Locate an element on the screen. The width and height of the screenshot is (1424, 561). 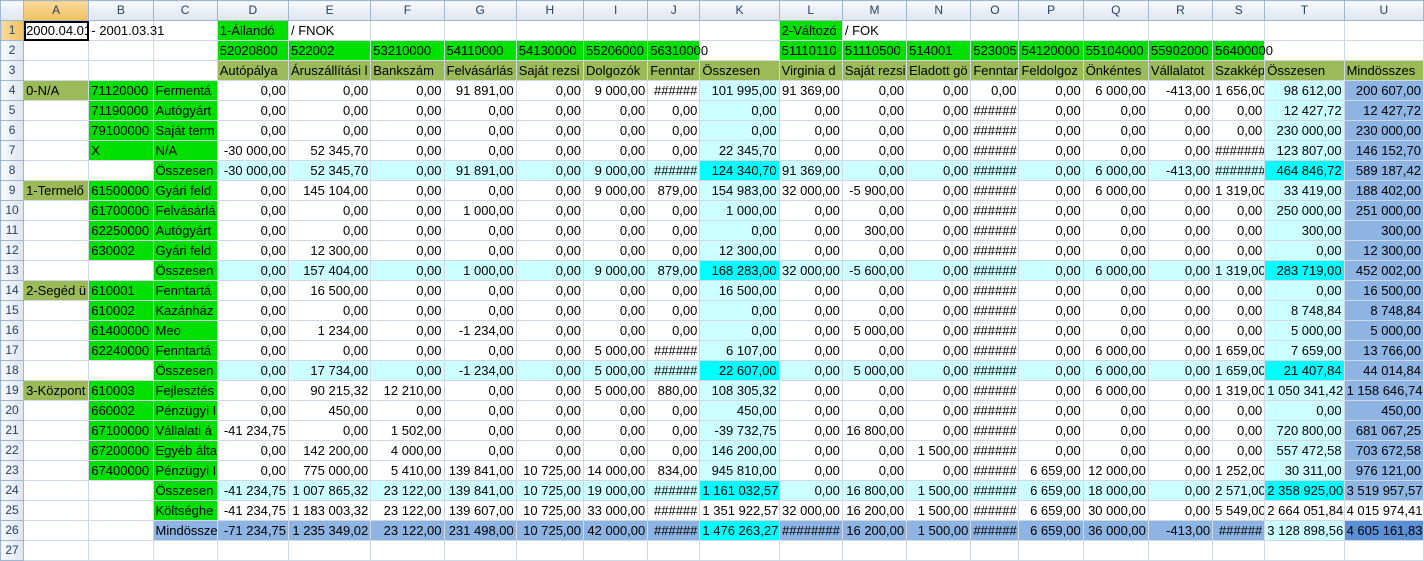
cell-m: / FOK is located at coordinates (874, 30).